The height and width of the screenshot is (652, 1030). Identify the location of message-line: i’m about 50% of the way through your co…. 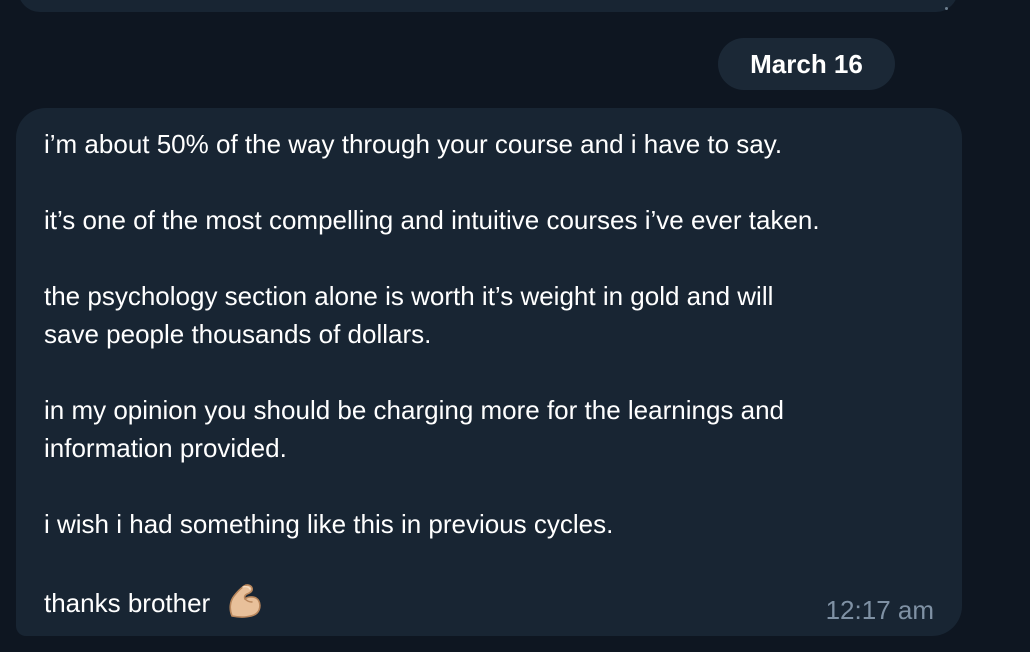
(413, 144).